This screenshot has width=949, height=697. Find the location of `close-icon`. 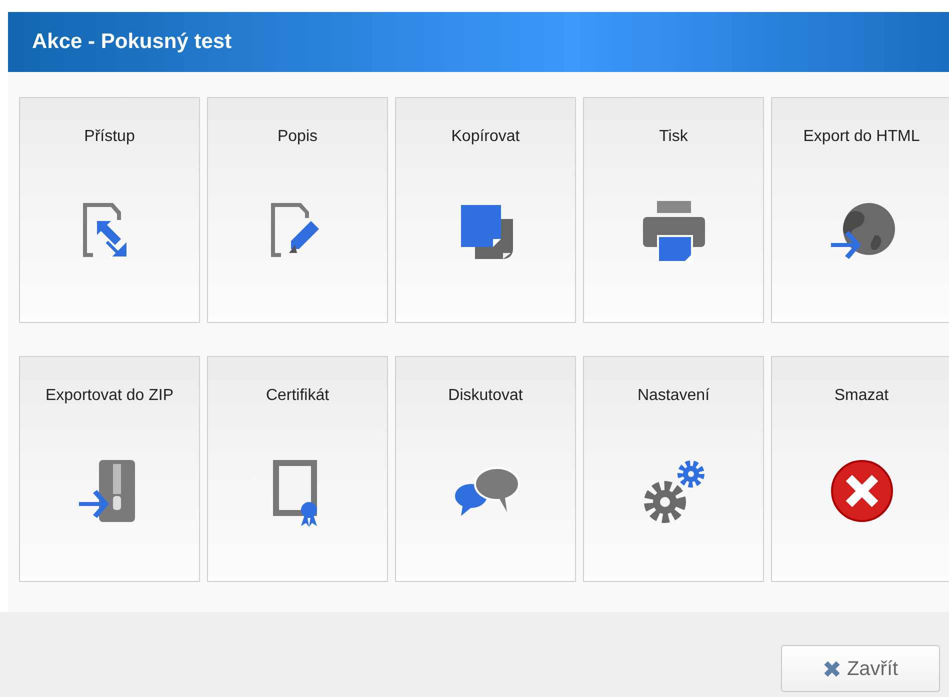

close-icon is located at coordinates (831, 669).